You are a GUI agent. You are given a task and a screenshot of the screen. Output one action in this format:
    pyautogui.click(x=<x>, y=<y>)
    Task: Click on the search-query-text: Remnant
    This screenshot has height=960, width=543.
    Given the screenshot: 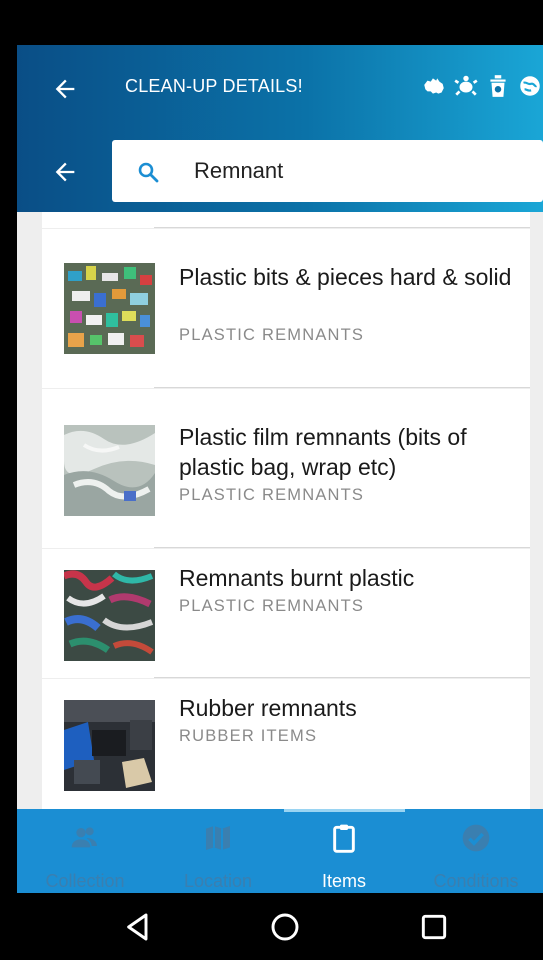 What is the action you would take?
    pyautogui.click(x=239, y=170)
    